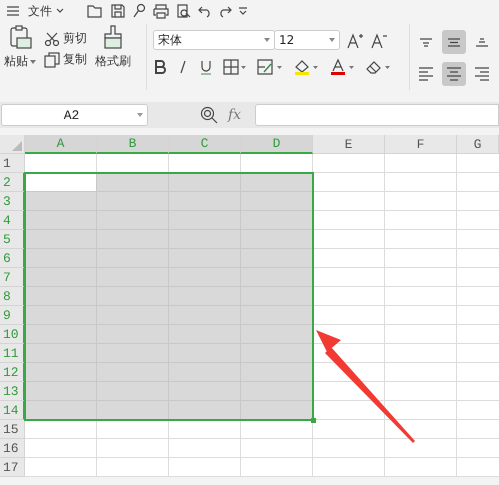 The image size is (499, 485). What do you see at coordinates (65, 38) in the screenshot?
I see `cut-button: 剪切` at bounding box center [65, 38].